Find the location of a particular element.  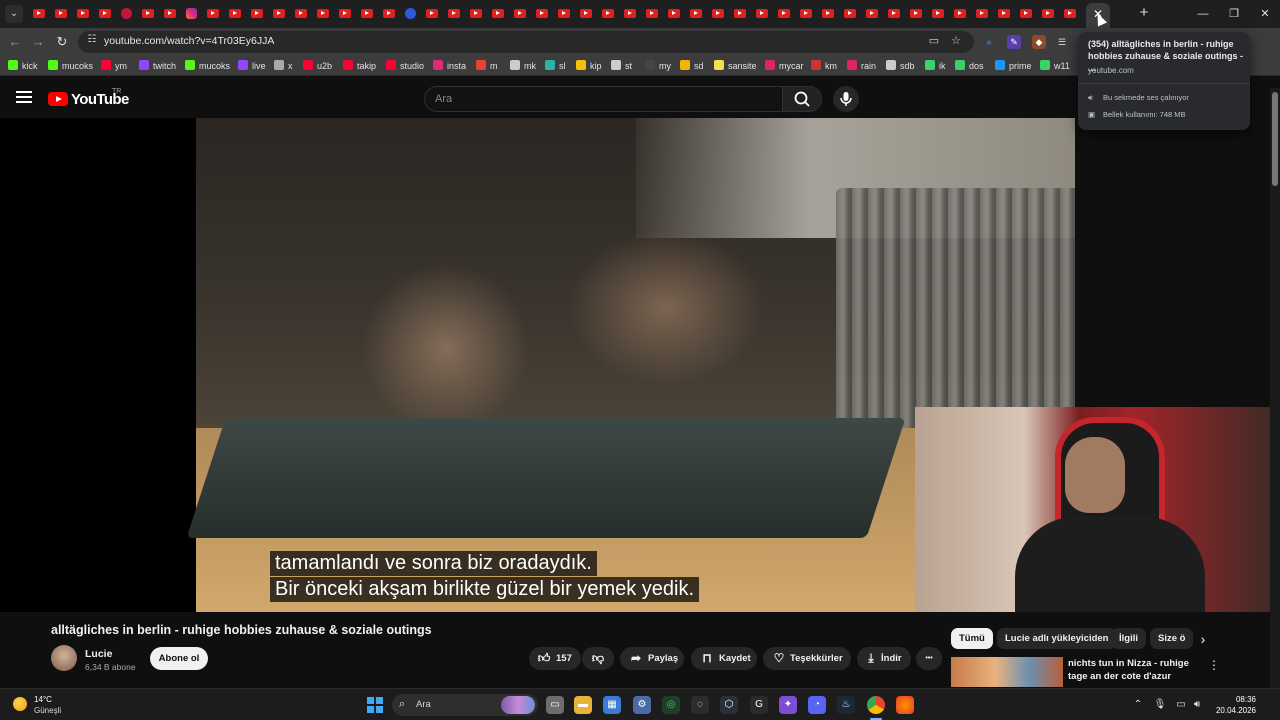

bookmark-item: kip is located at coordinates (589, 66).